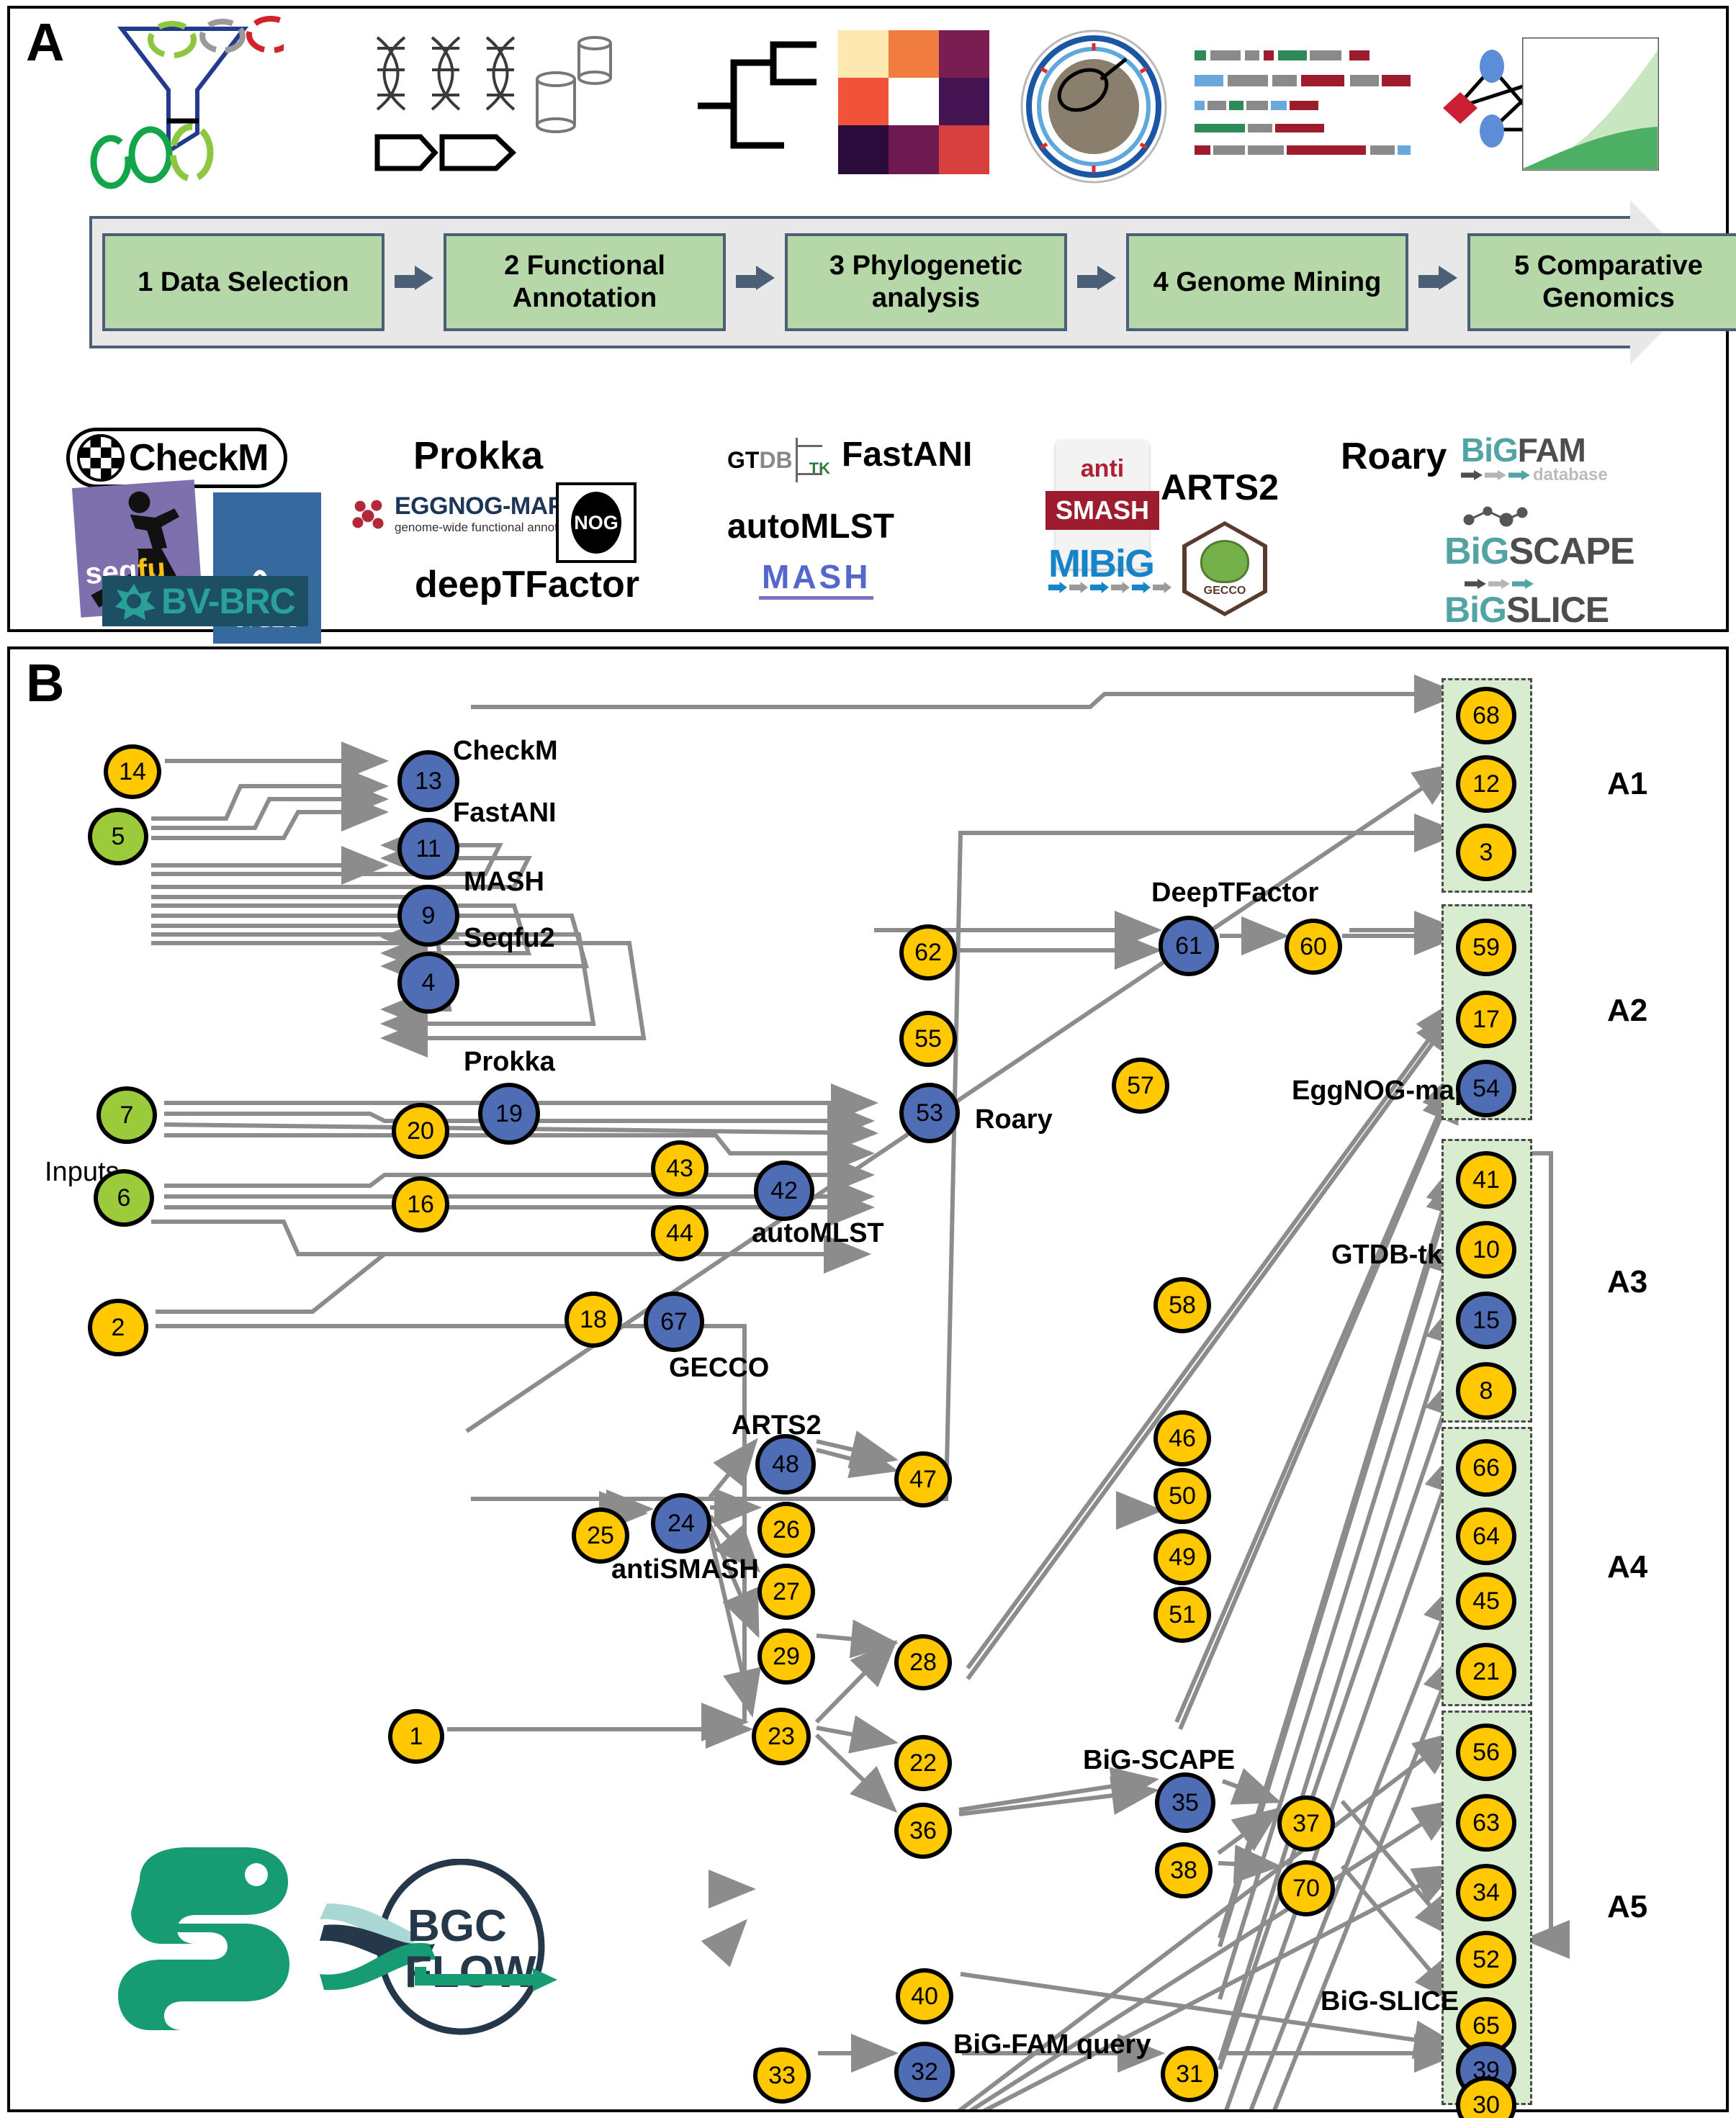 Image resolution: width=1736 pixels, height=2118 pixels. I want to click on workflow-node-18: 18, so click(593, 1320).